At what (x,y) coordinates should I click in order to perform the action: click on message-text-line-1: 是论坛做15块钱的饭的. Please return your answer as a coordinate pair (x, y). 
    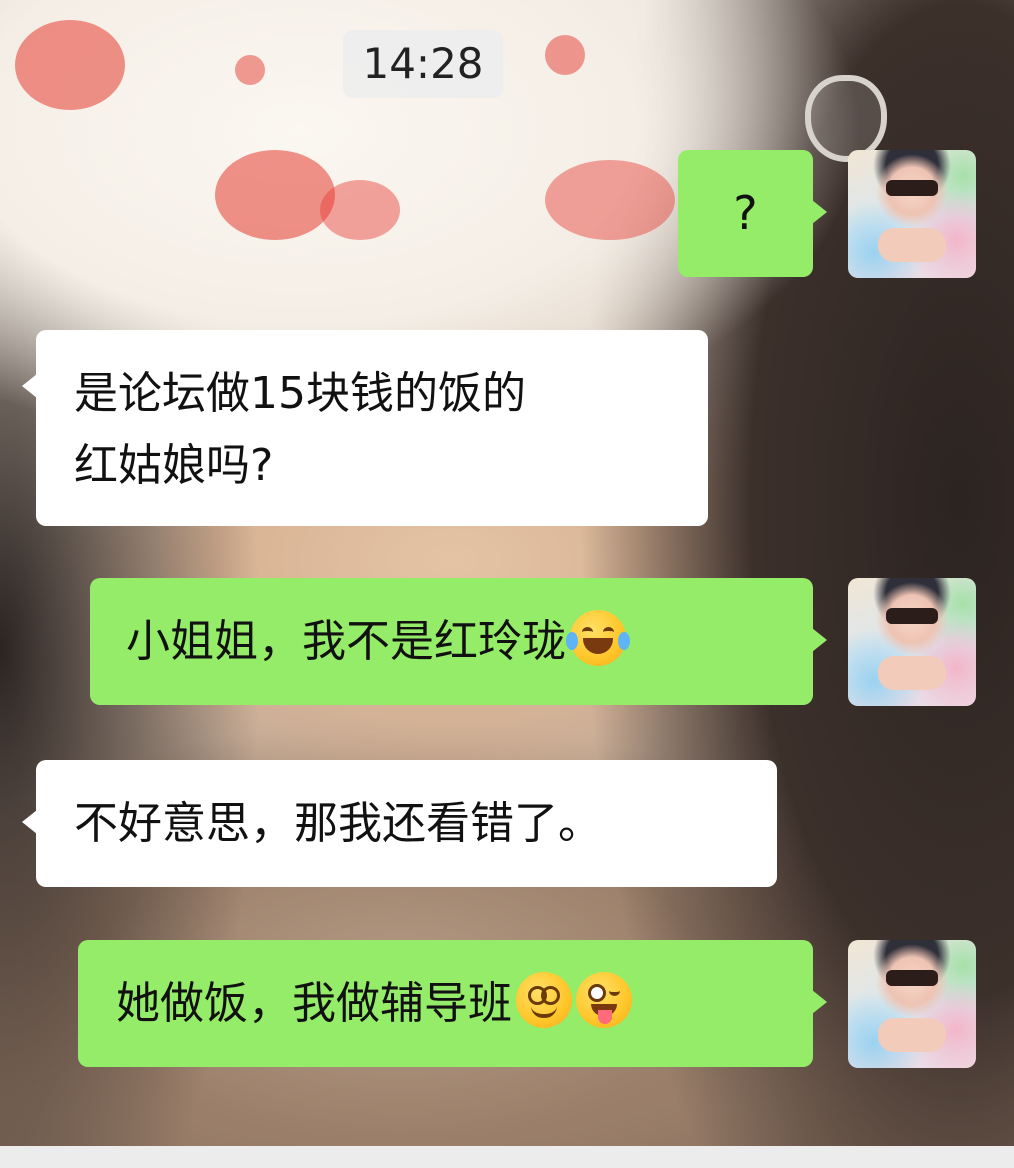
    Looking at the image, I should click on (300, 393).